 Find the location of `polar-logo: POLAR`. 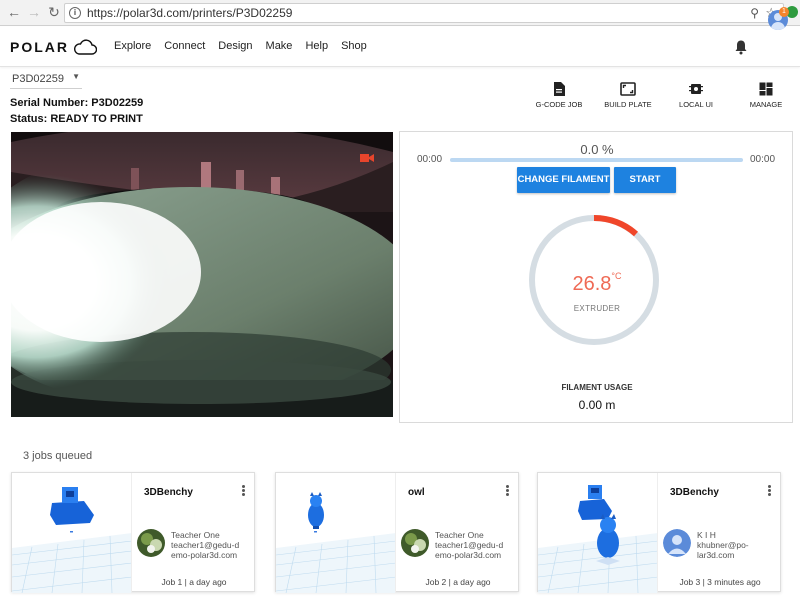

polar-logo: POLAR is located at coordinates (53, 47).